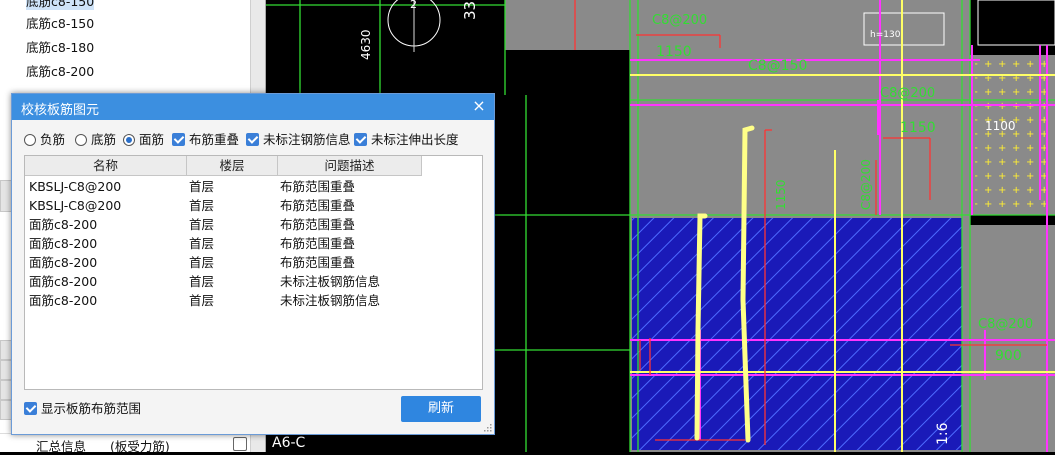 The image size is (1055, 455). What do you see at coordinates (470, 10) in the screenshot?
I see `dim-text: 3300` at bounding box center [470, 10].